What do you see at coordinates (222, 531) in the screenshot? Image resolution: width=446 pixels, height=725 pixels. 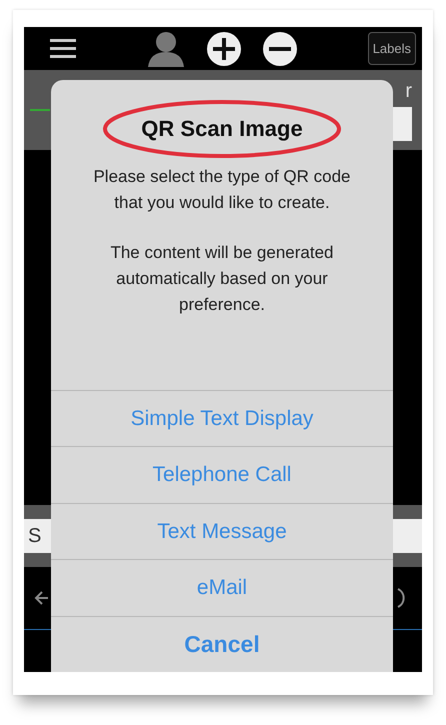 I see `action-button: Text Message` at bounding box center [222, 531].